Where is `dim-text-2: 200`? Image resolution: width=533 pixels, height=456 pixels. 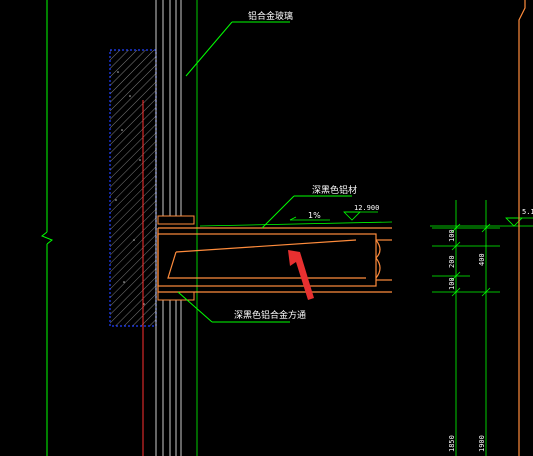
dim-text-2: 200 is located at coordinates (452, 261).